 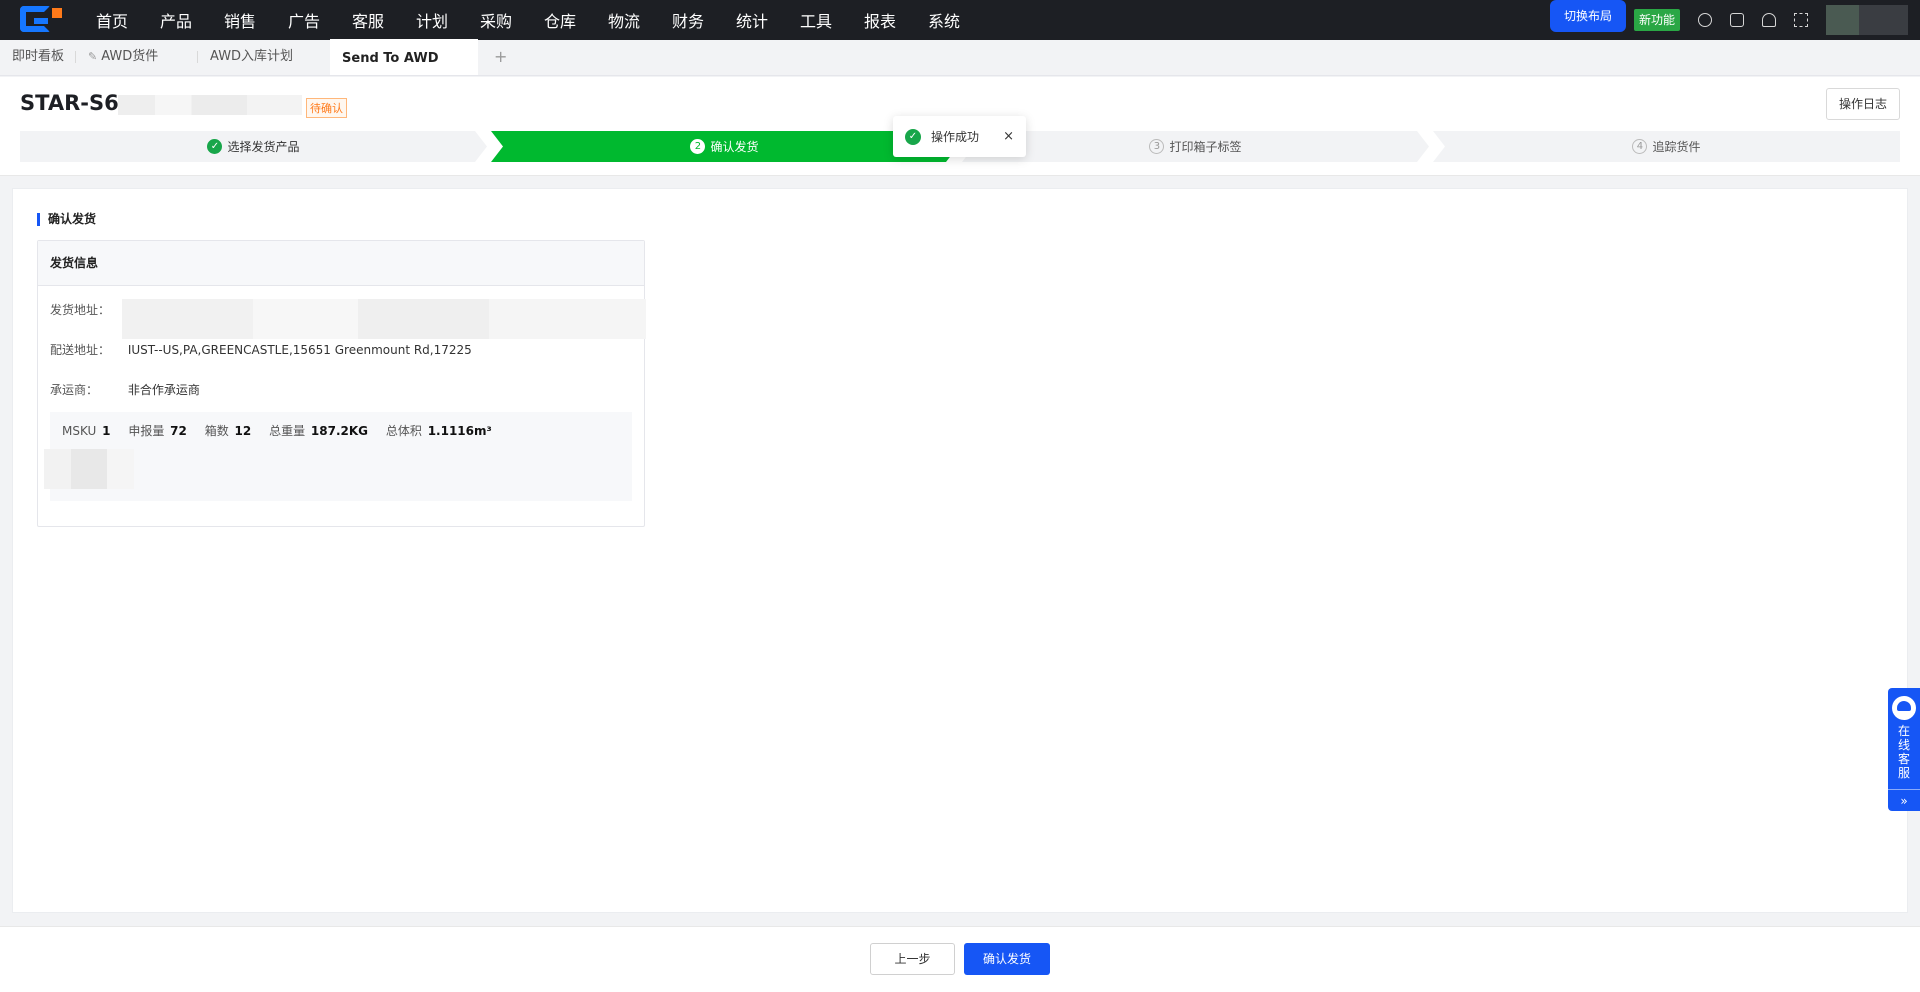 I want to click on success-toast: ✓ 操作成功 ×, so click(x=959, y=136).